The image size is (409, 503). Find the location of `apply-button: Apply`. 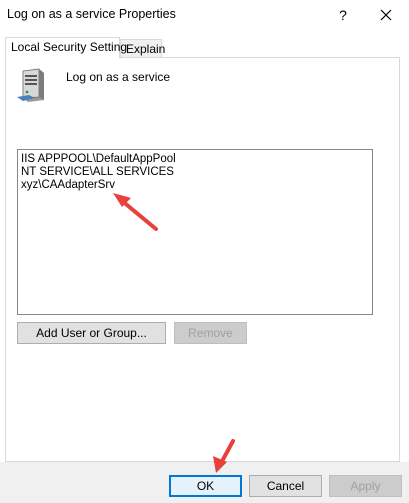

apply-button: Apply is located at coordinates (365, 486).